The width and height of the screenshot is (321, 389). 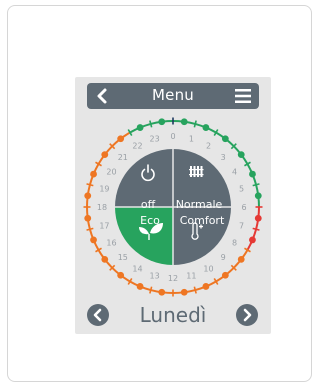 I want to click on hamburger-menu-icon, so click(x=243, y=96).